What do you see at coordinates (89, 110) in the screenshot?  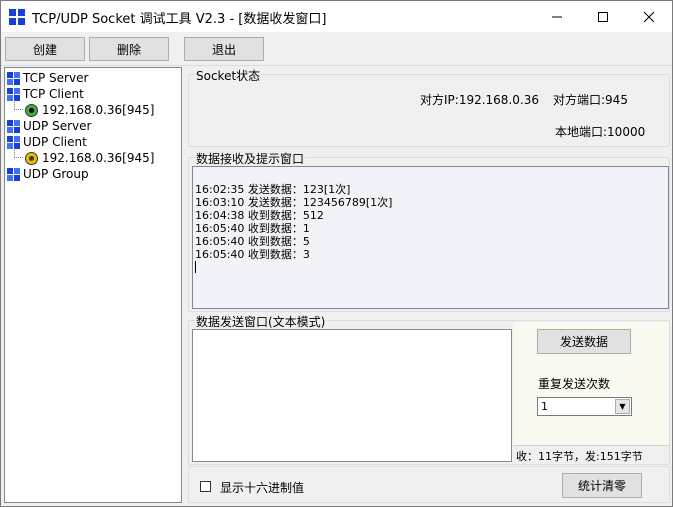 I see `tree-item-tcp-connection: 192.168.0.36[945]` at bounding box center [89, 110].